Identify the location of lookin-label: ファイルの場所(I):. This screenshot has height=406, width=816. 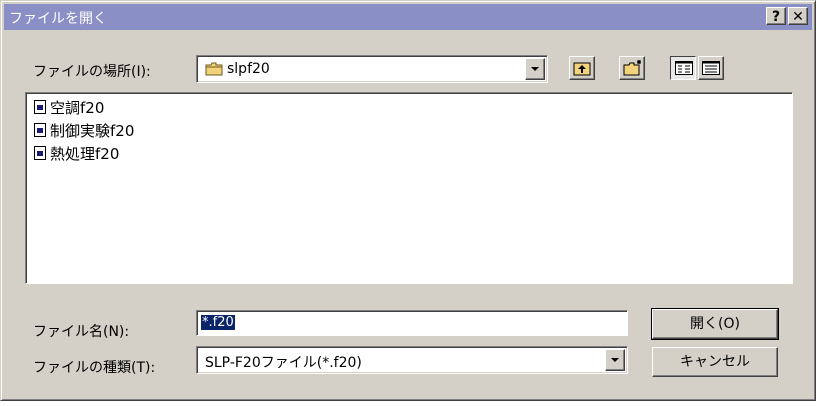
(92, 72).